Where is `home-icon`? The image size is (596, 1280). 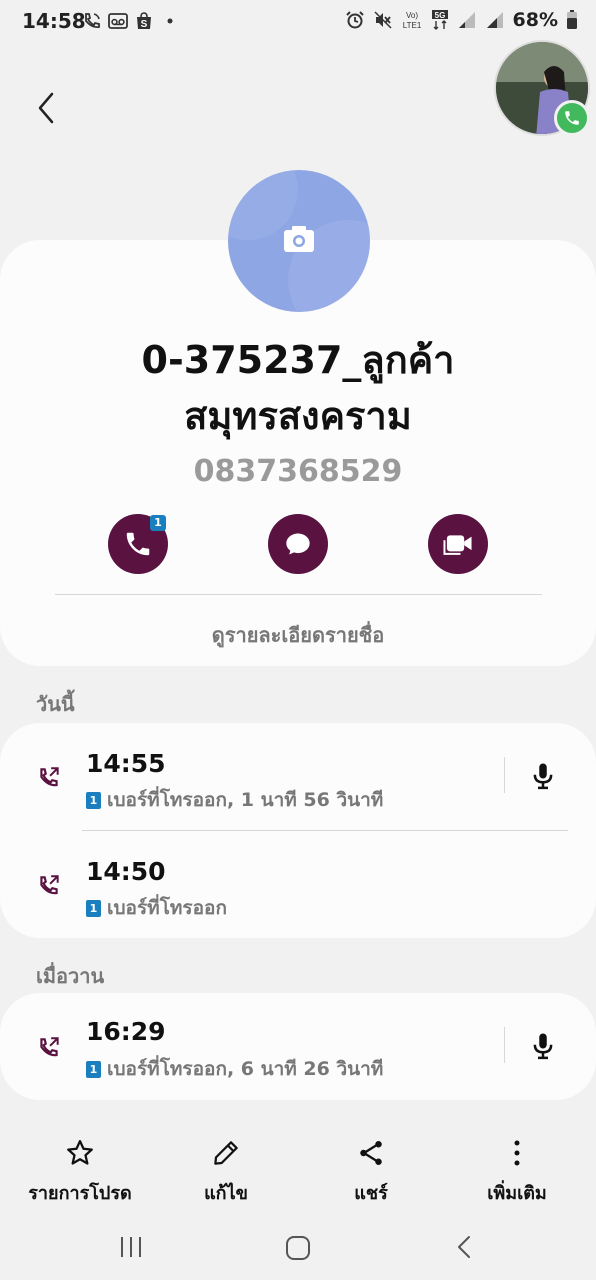 home-icon is located at coordinates (298, 1248).